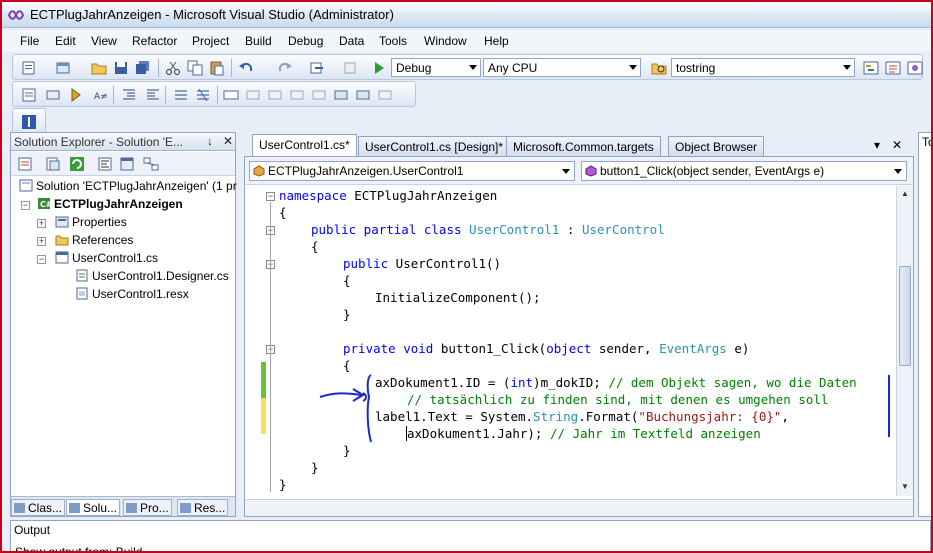 The image size is (933, 553). I want to click on standard-toolbar: Debug Any CPU tostring, so click(467, 67).